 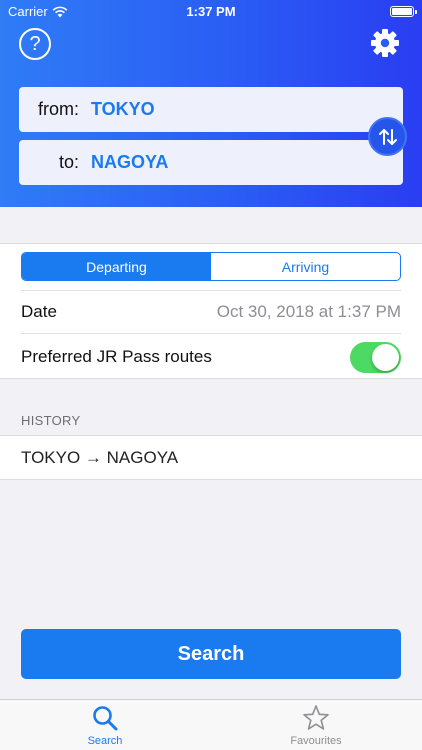 I want to click on help-button: ?, so click(x=35, y=44).